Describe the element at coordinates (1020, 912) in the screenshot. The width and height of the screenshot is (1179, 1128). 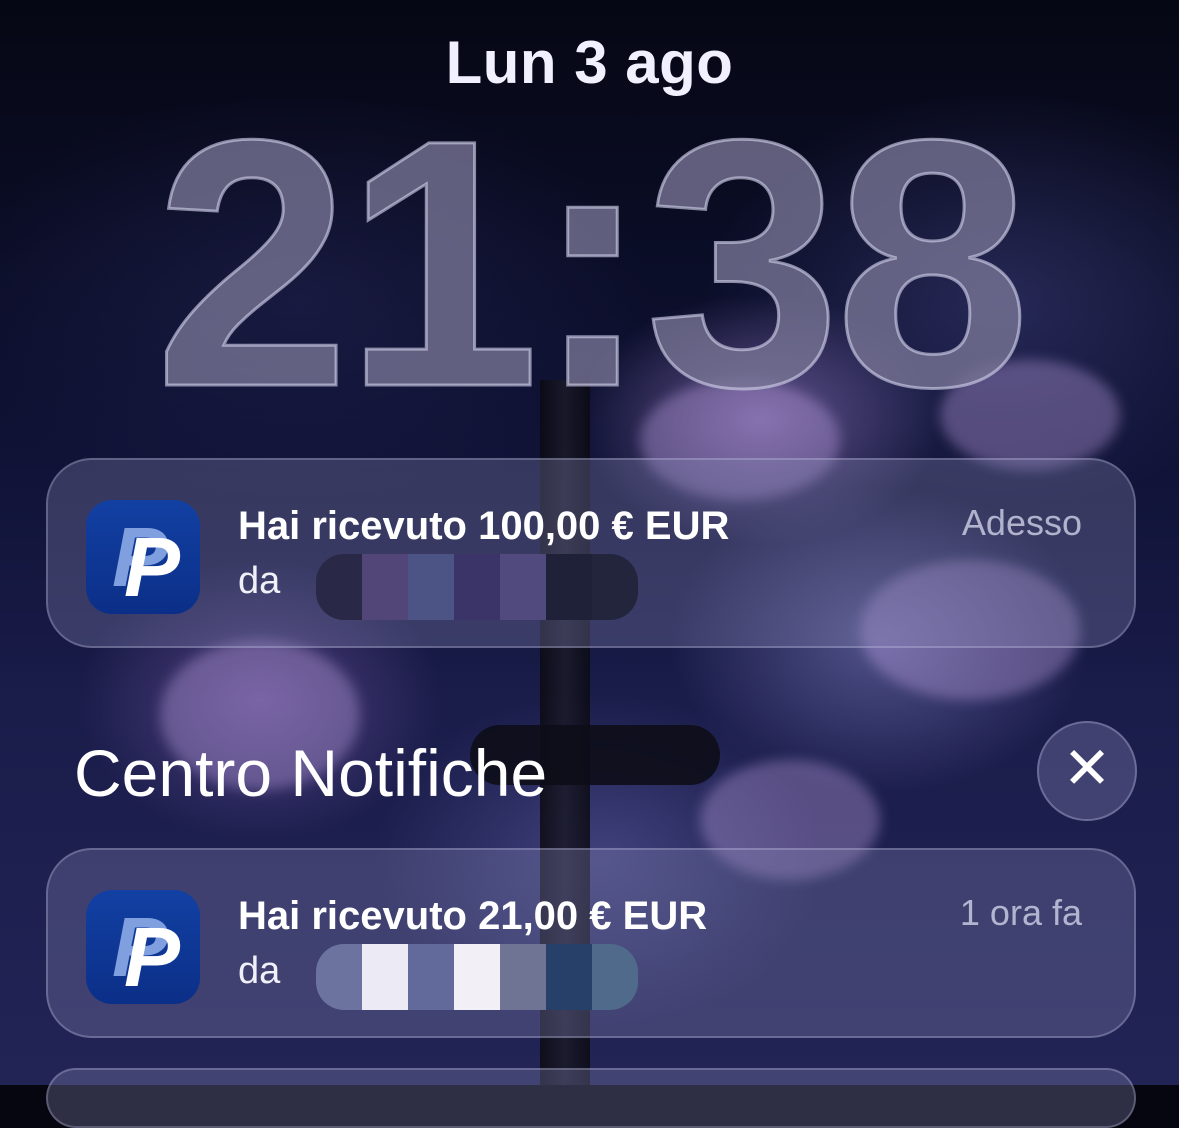
I see `notification-timestamp: 1 ora fa` at that location.